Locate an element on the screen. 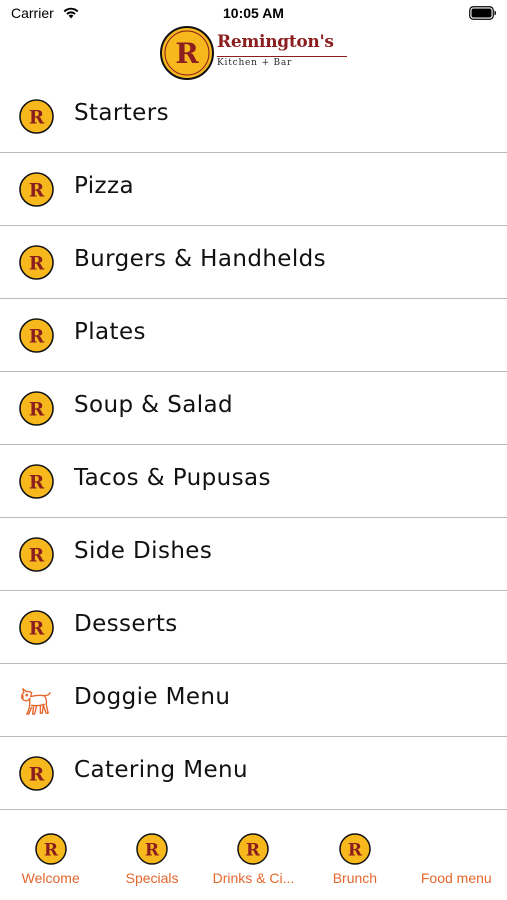 The width and height of the screenshot is (507, 900). tab-specials: R Specials is located at coordinates (151, 859).